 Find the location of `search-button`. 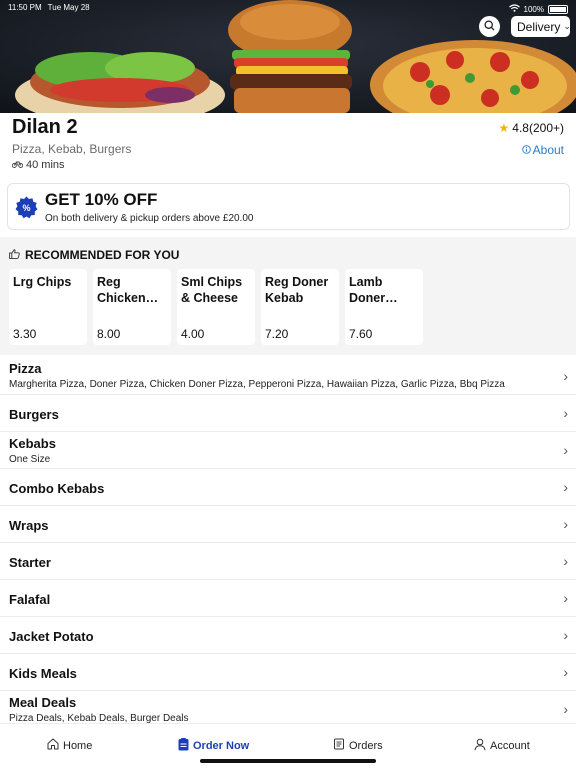

search-button is located at coordinates (489, 26).